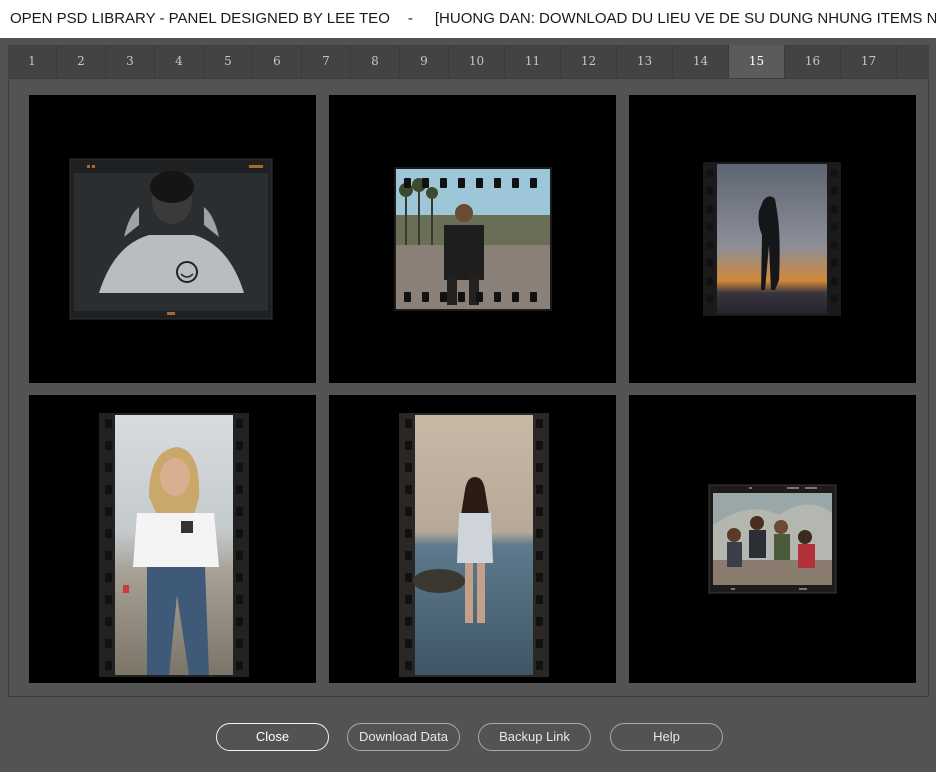 Image resolution: width=936 pixels, height=772 pixels. I want to click on preview-group-friends-frame, so click(772, 539).